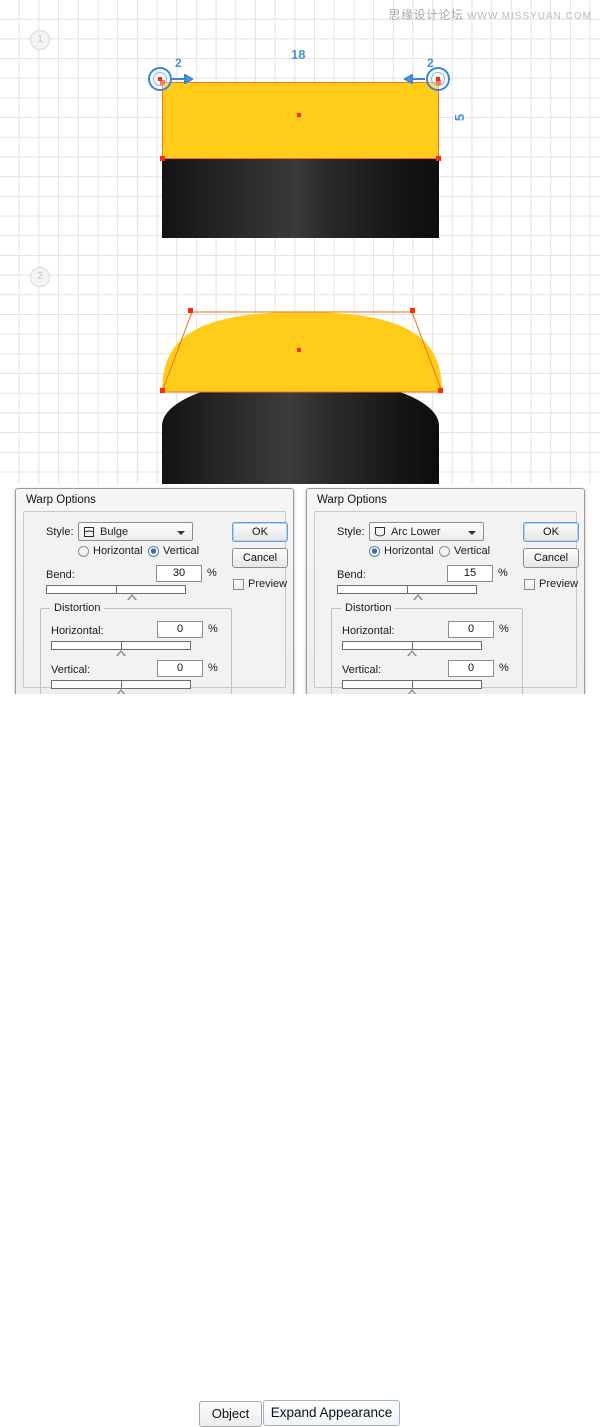 The width and height of the screenshot is (600, 1427). What do you see at coordinates (160, 79) in the screenshot?
I see `left-handle-center-dot` at bounding box center [160, 79].